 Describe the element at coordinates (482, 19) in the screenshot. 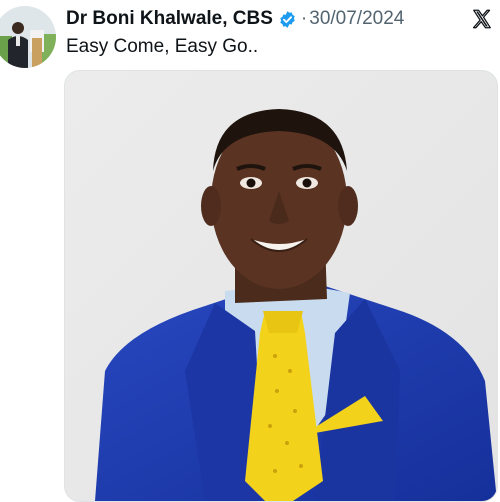

I see `x-logo-icon` at that location.